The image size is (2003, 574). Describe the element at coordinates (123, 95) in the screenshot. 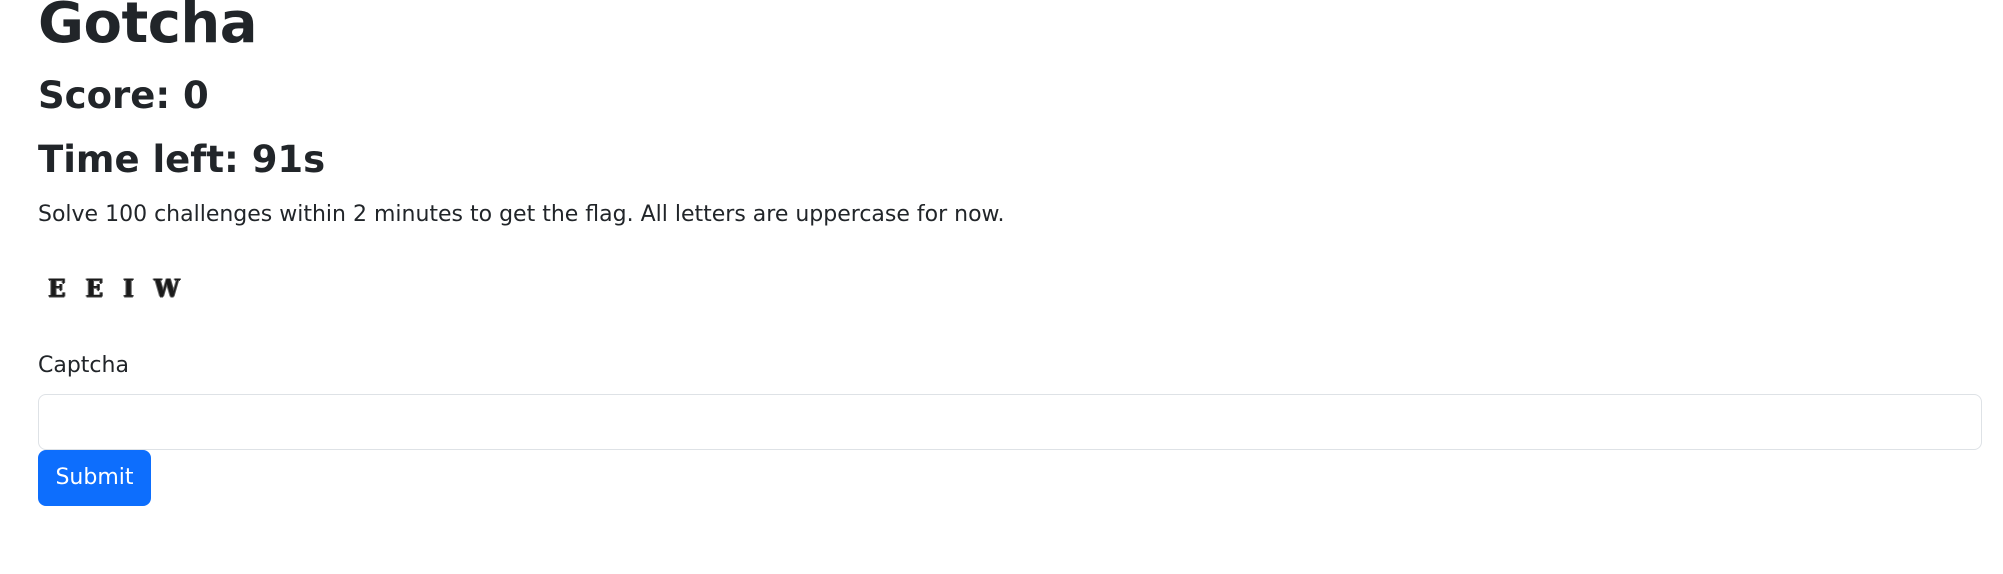

I see `score-display: Score: 0` at that location.